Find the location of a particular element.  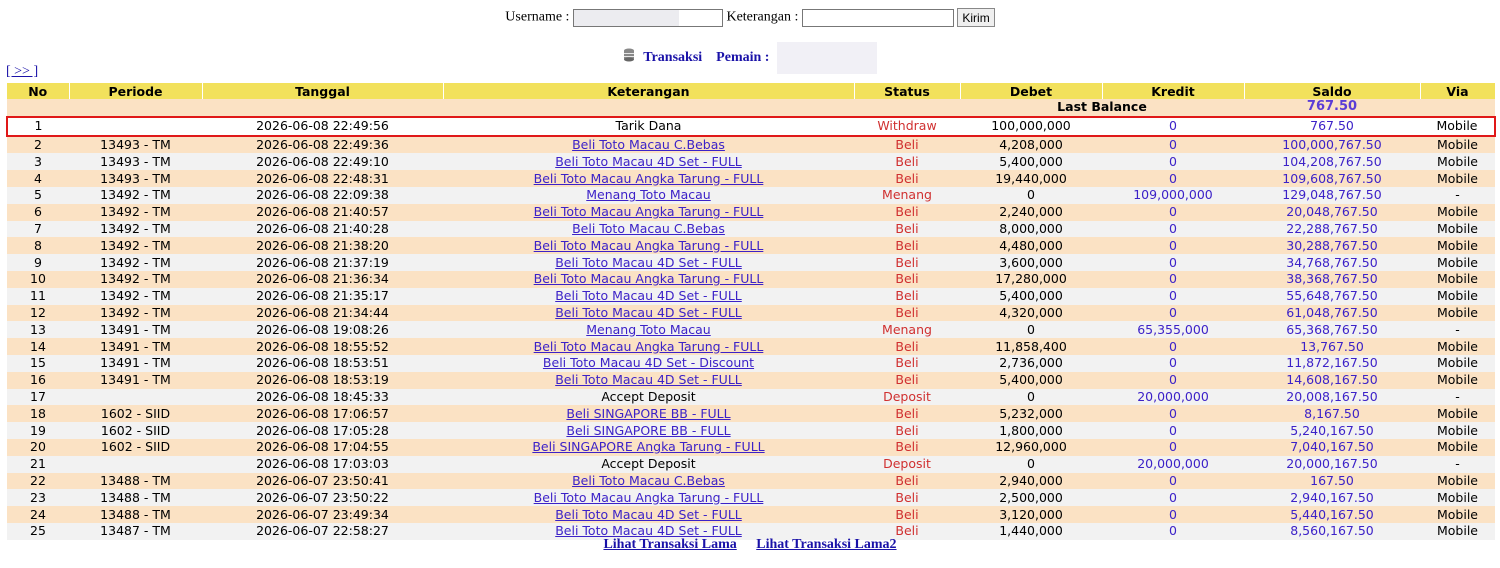

row-no: 11 is located at coordinates (38, 296).